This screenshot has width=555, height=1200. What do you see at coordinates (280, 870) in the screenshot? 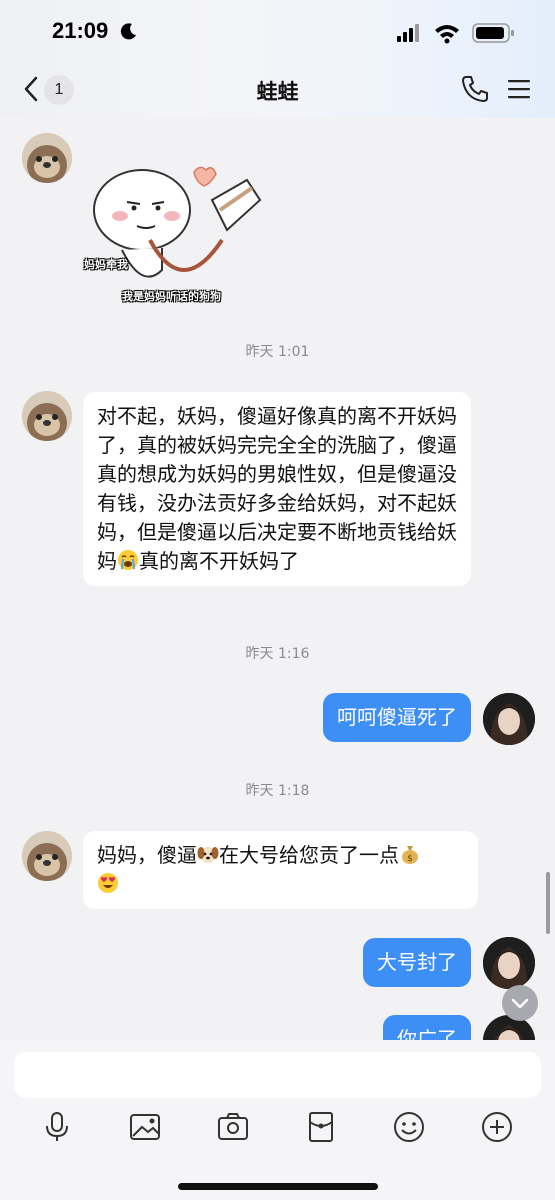
I see `incoming-message-bubble: 妈妈，傻逼 在大号给您贡了一点 $` at bounding box center [280, 870].